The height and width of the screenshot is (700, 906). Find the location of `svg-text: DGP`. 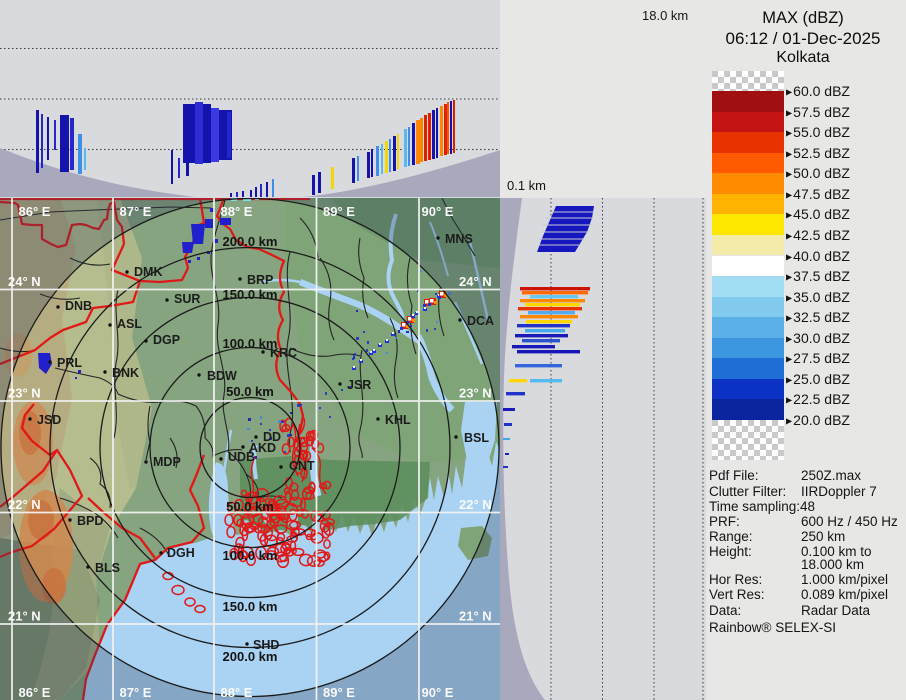

svg-text: DGP is located at coordinates (166, 340).